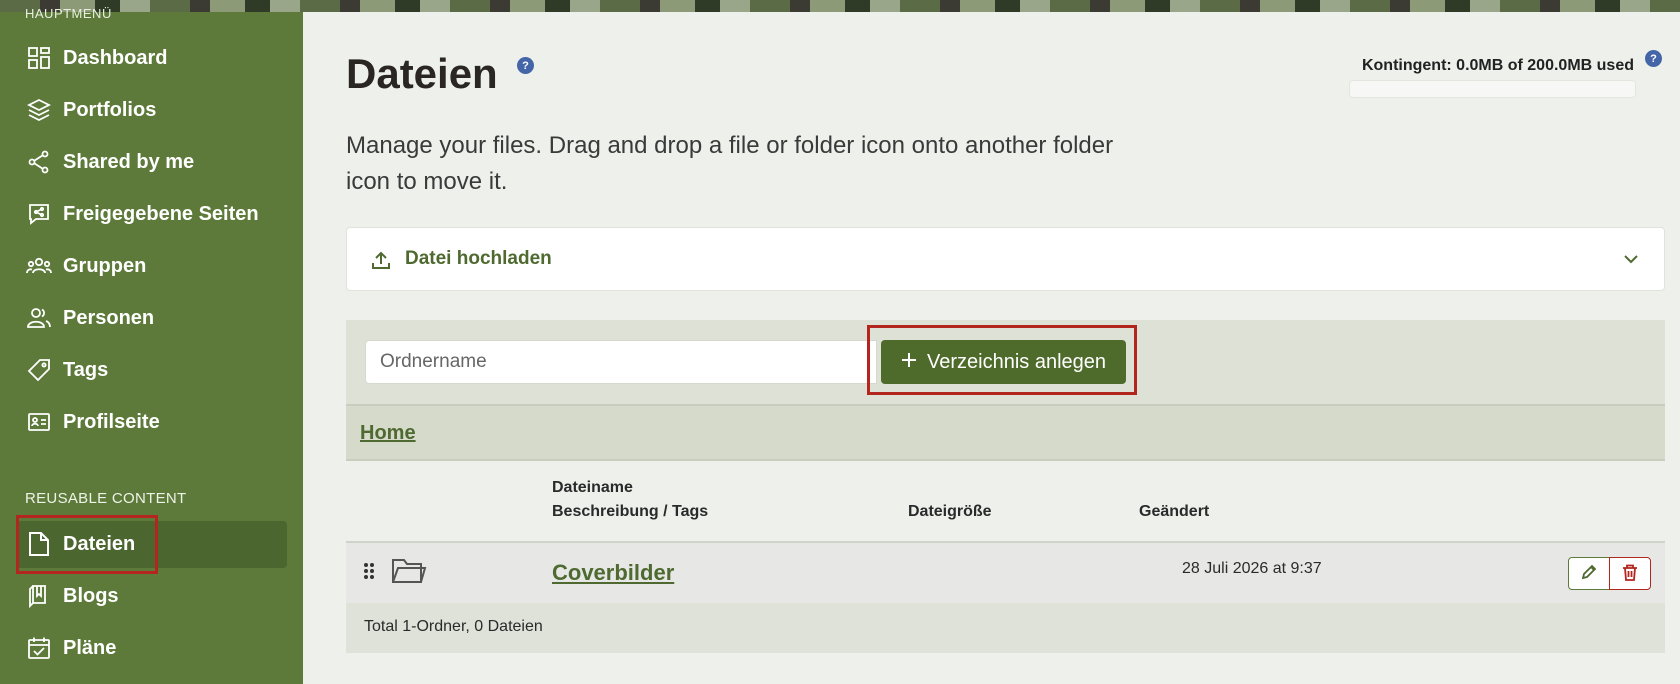  What do you see at coordinates (422, 73) in the screenshot?
I see `page-title: Dateien` at bounding box center [422, 73].